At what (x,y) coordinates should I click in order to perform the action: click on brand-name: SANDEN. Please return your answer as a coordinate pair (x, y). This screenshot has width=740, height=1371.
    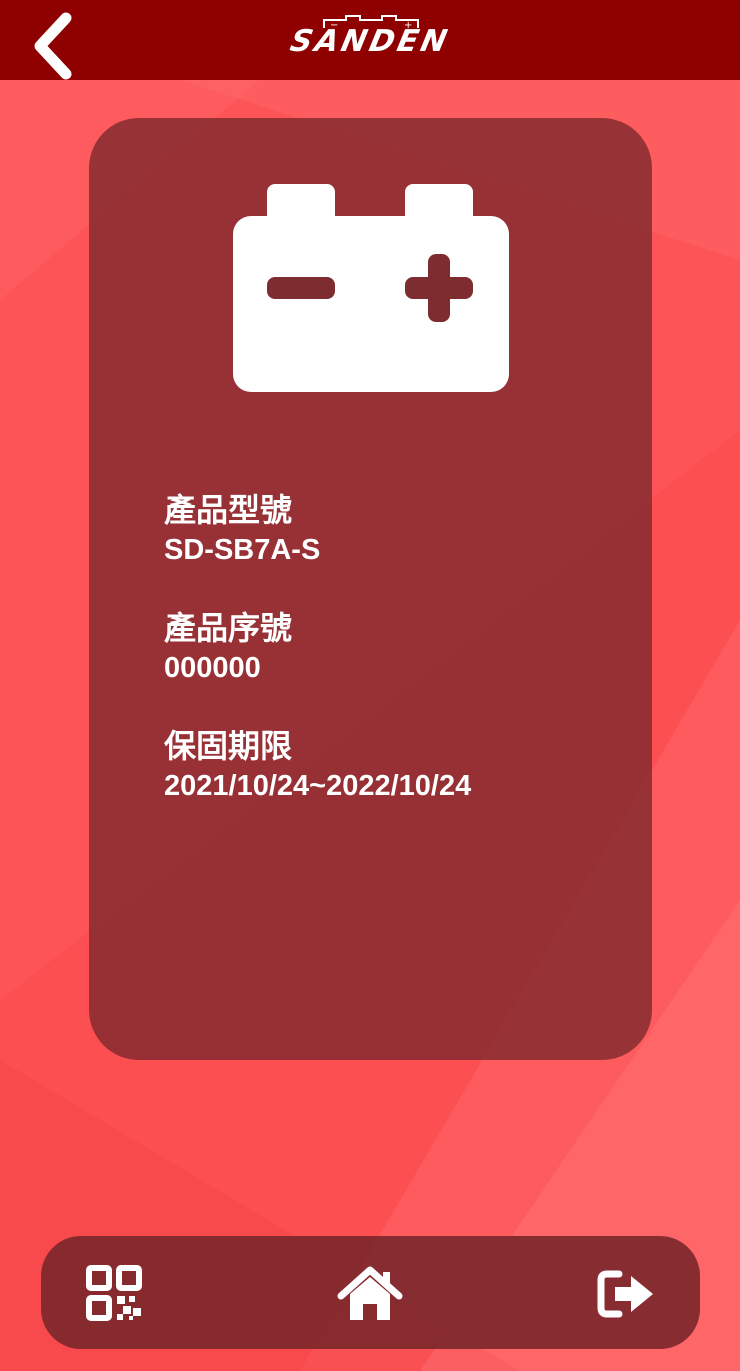
    Looking at the image, I should click on (370, 41).